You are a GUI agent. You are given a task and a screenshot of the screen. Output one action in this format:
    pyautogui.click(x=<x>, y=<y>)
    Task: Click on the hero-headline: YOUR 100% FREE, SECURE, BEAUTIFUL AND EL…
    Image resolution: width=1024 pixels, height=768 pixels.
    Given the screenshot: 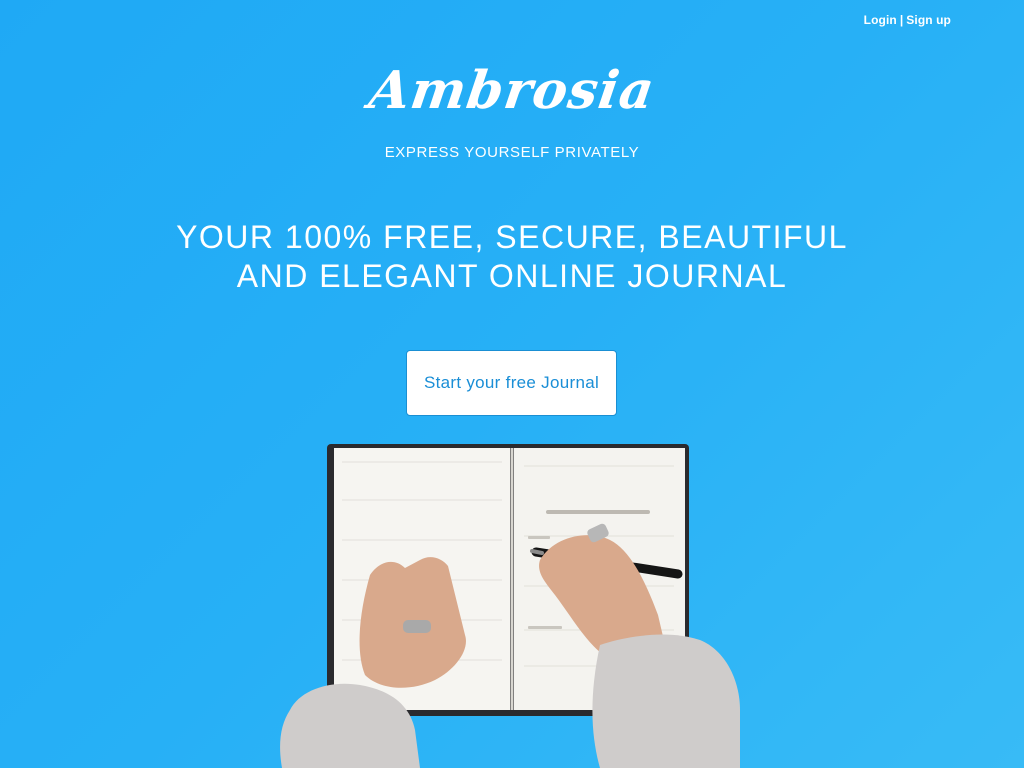 What is the action you would take?
    pyautogui.click(x=512, y=257)
    